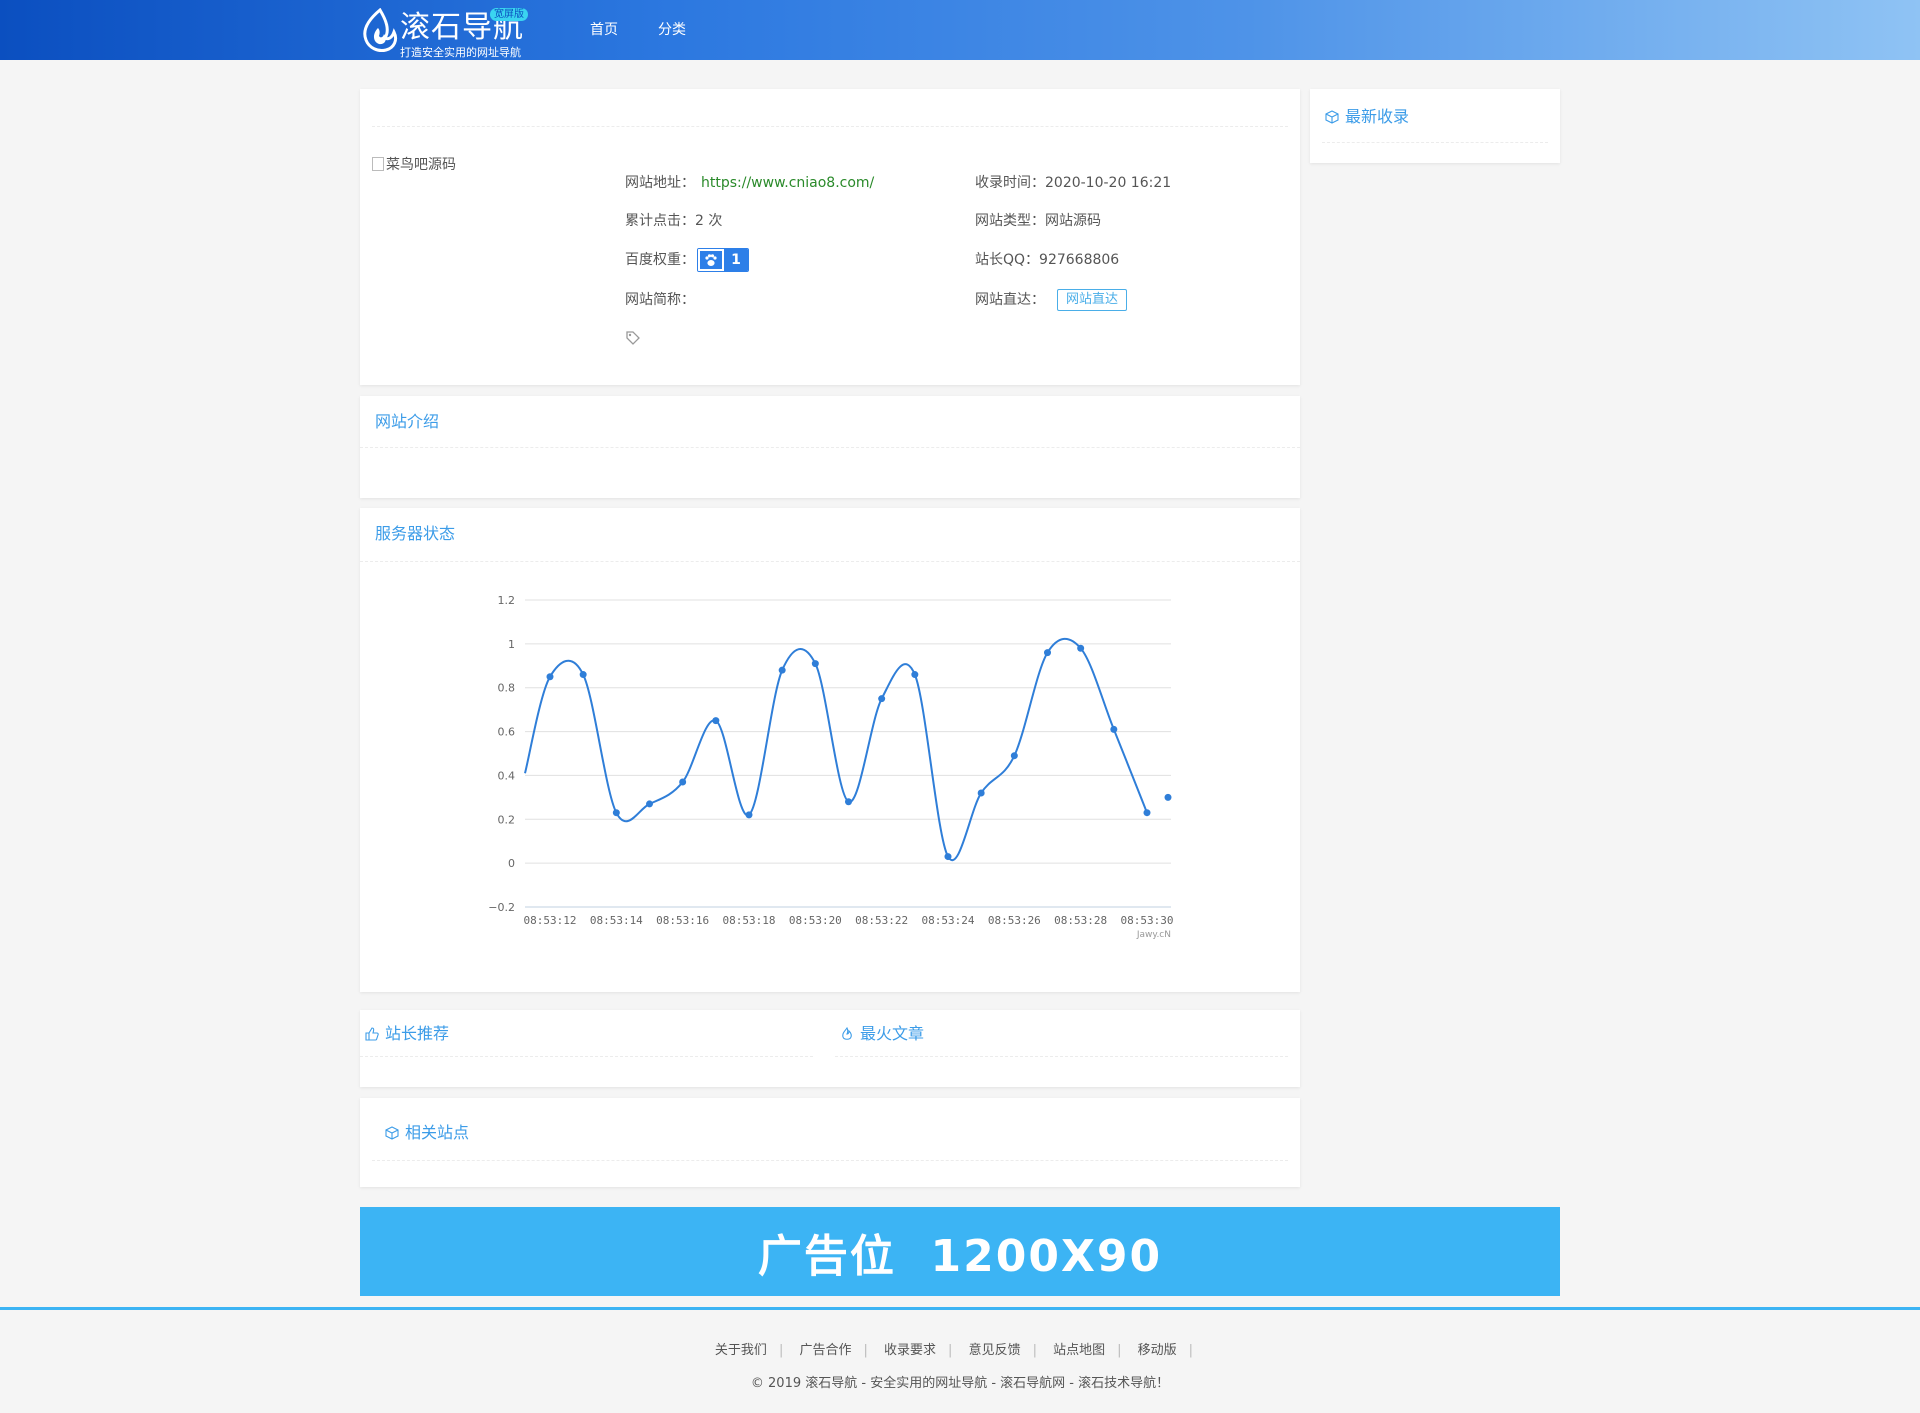  Describe the element at coordinates (960, 30) in the screenshot. I see `top-header: 滚石导航 宽屏版 打造安全实用的网址导航 首页 分类` at that location.